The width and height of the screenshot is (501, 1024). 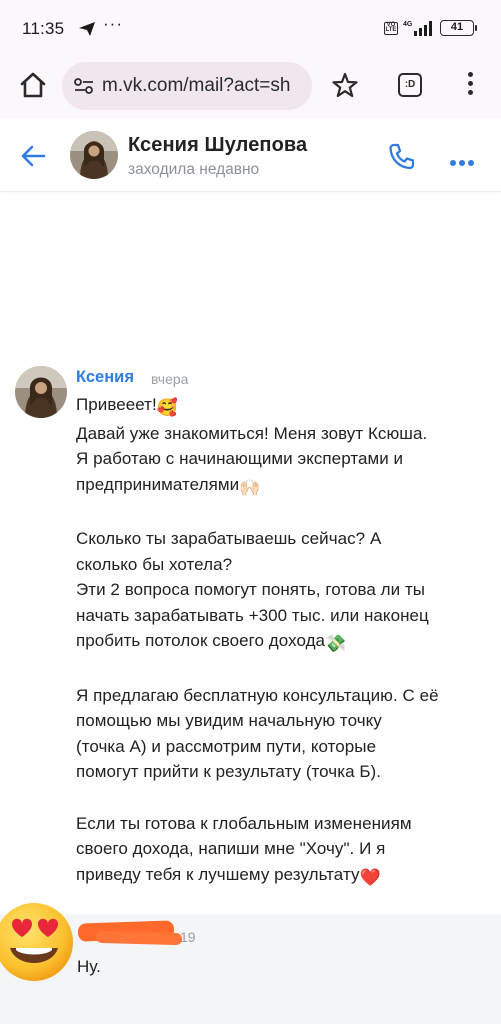 I want to click on contact-status: заходила недавно, so click(x=194, y=169).